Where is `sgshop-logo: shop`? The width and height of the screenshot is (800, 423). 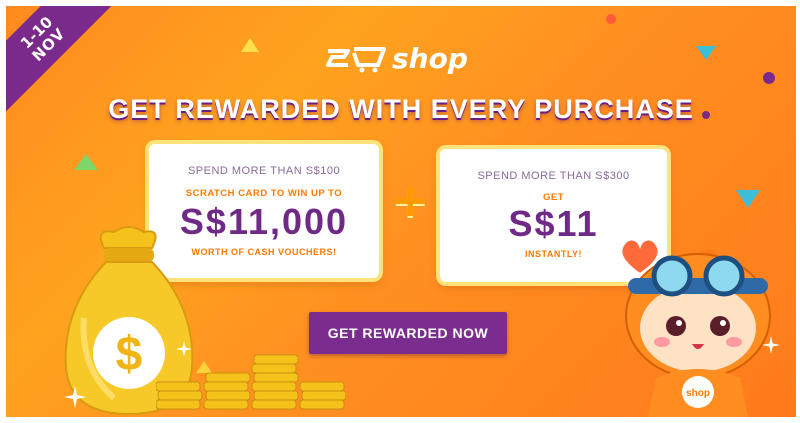 sgshop-logo: shop is located at coordinates (396, 58).